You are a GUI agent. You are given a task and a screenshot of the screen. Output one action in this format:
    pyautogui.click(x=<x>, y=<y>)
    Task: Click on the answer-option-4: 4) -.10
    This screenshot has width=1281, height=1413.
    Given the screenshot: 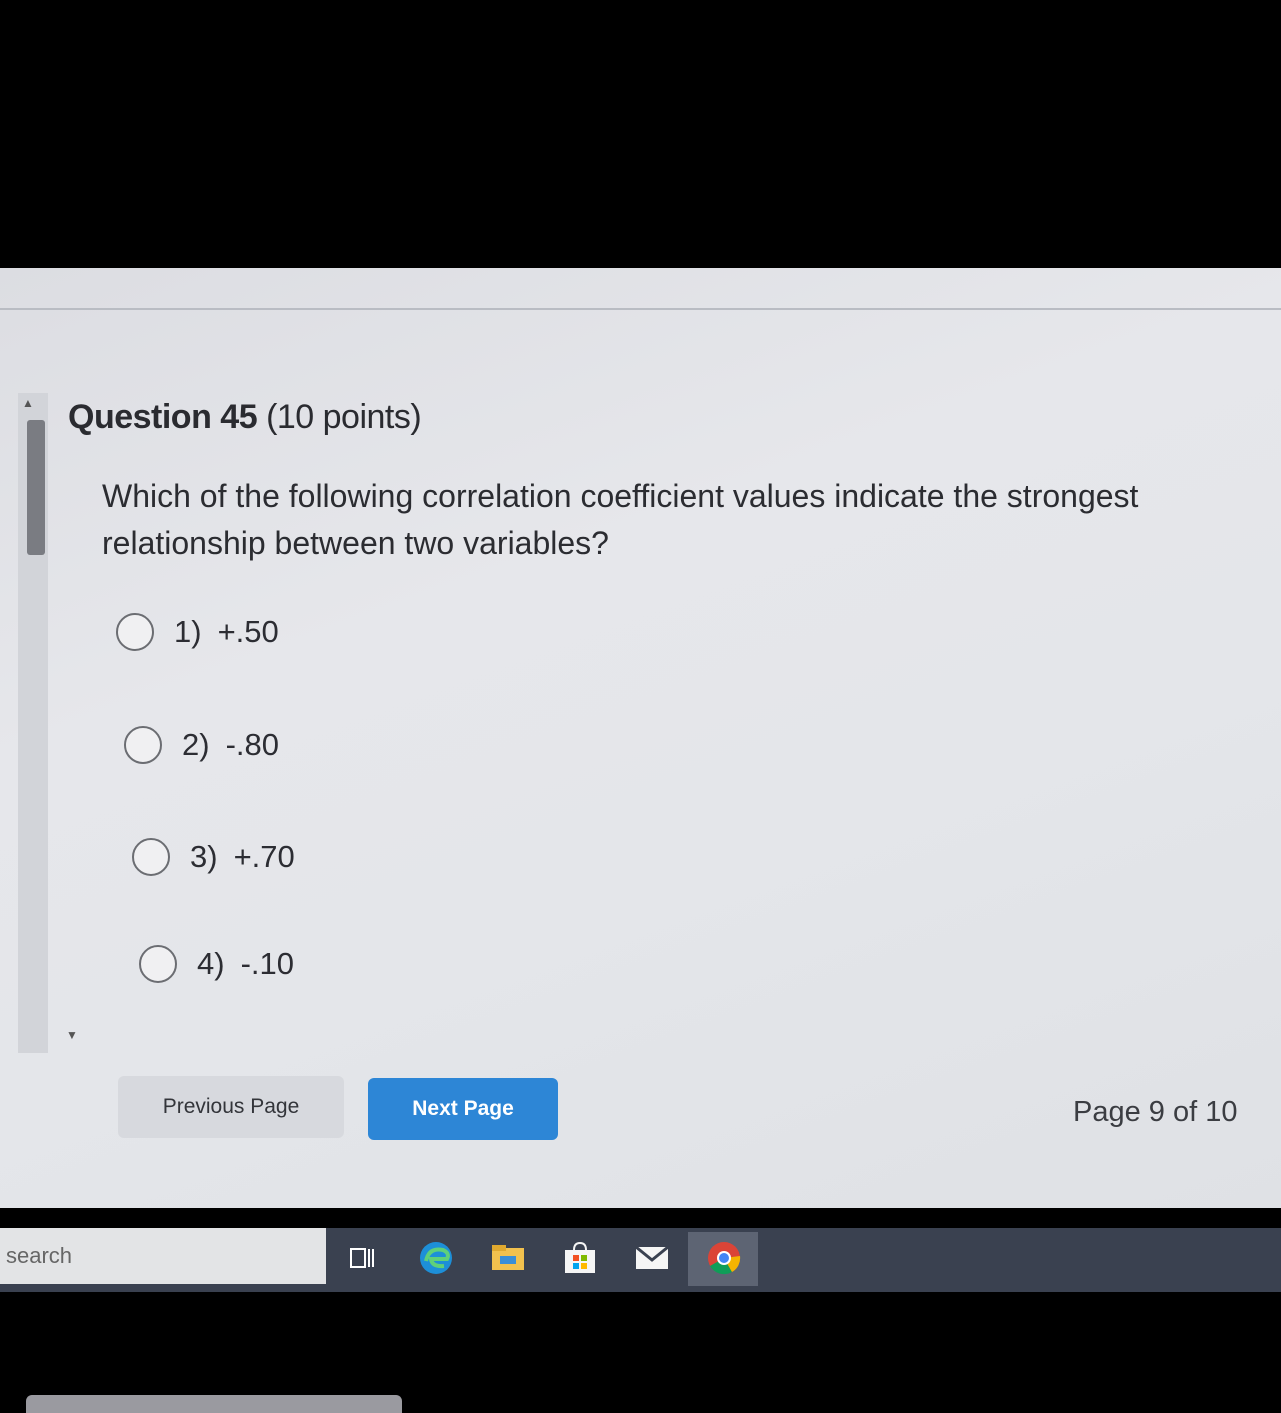 What is the action you would take?
    pyautogui.click(x=216, y=964)
    